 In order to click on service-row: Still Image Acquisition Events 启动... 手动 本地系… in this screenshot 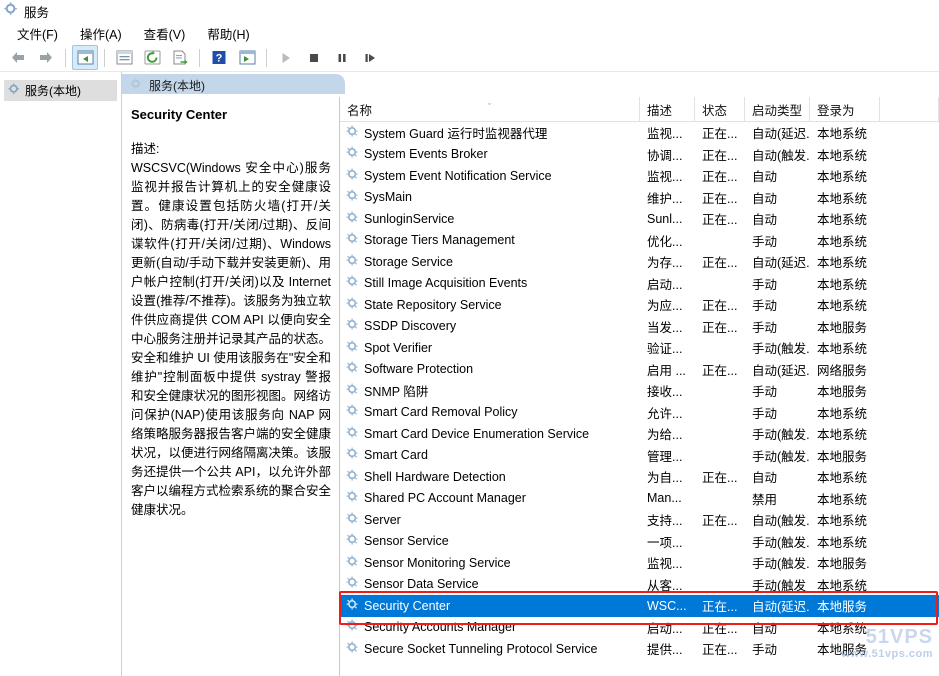, I will do `click(639, 284)`.